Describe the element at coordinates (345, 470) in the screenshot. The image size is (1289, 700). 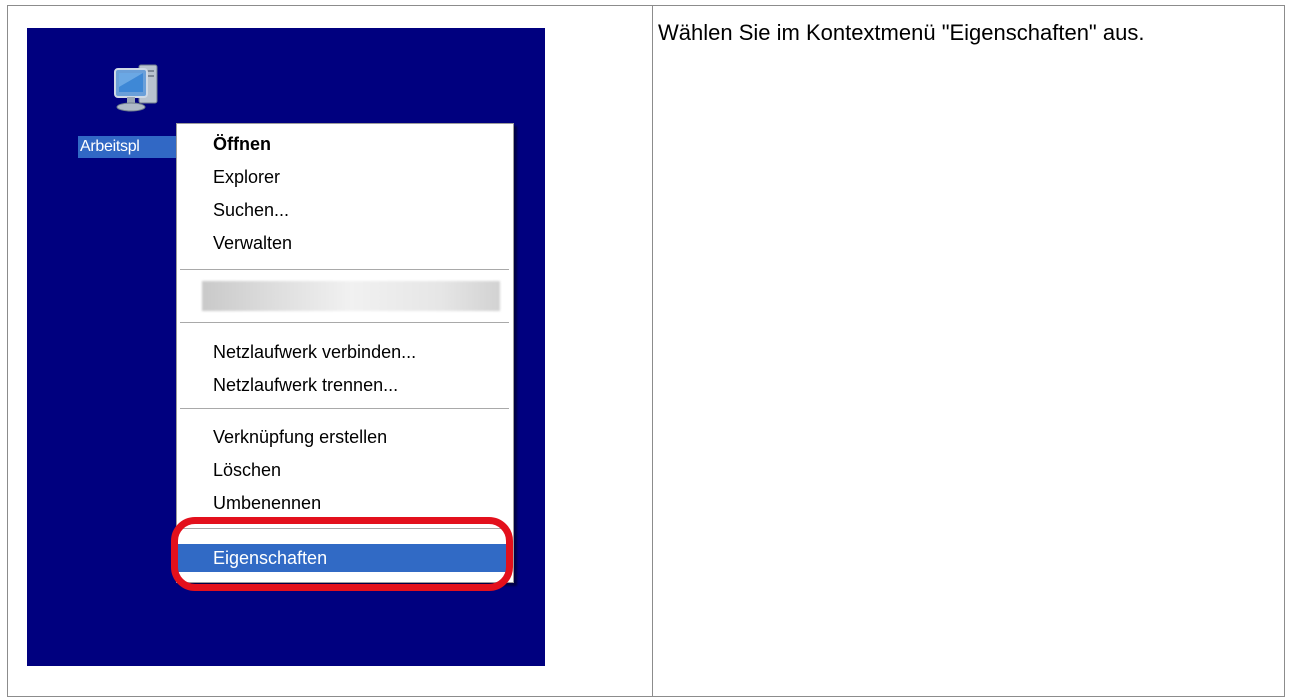
I see `menu-item-loeschen: Löschen` at that location.